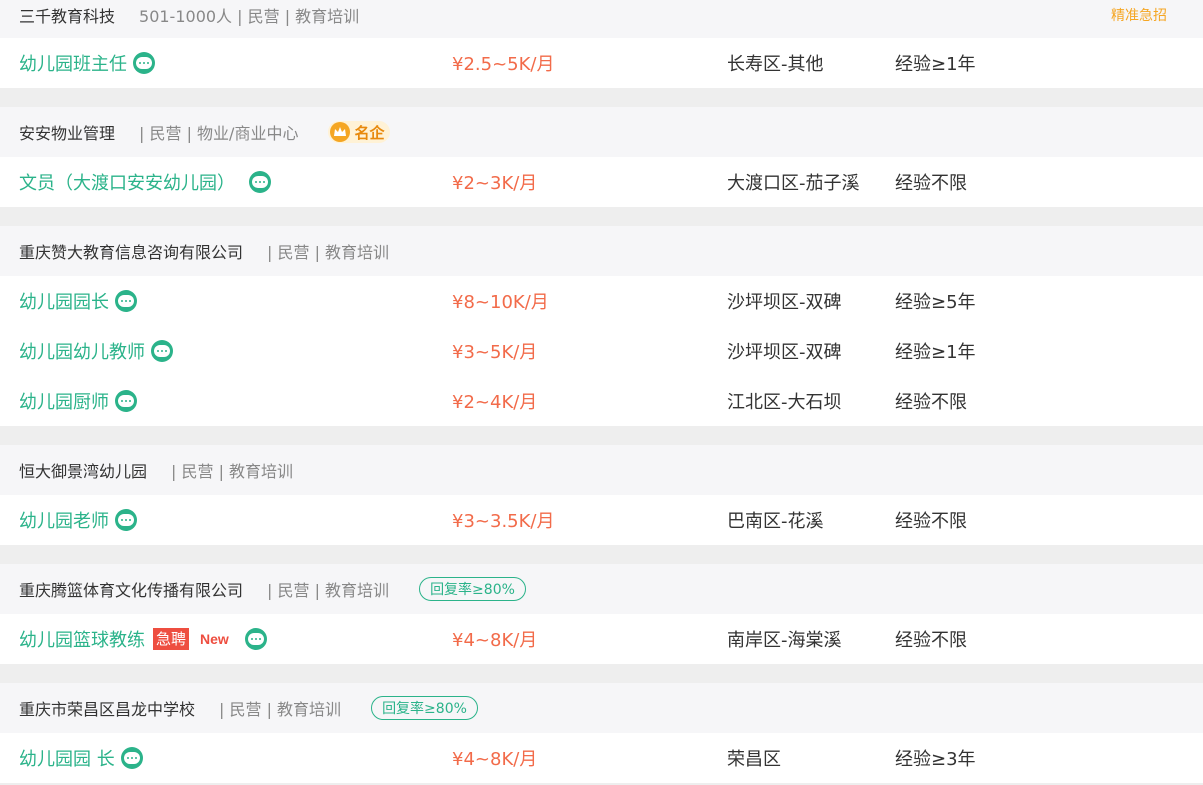 This screenshot has width=1203, height=785. What do you see at coordinates (775, 521) in the screenshot?
I see `job-location: 巴南区-花溪` at bounding box center [775, 521].